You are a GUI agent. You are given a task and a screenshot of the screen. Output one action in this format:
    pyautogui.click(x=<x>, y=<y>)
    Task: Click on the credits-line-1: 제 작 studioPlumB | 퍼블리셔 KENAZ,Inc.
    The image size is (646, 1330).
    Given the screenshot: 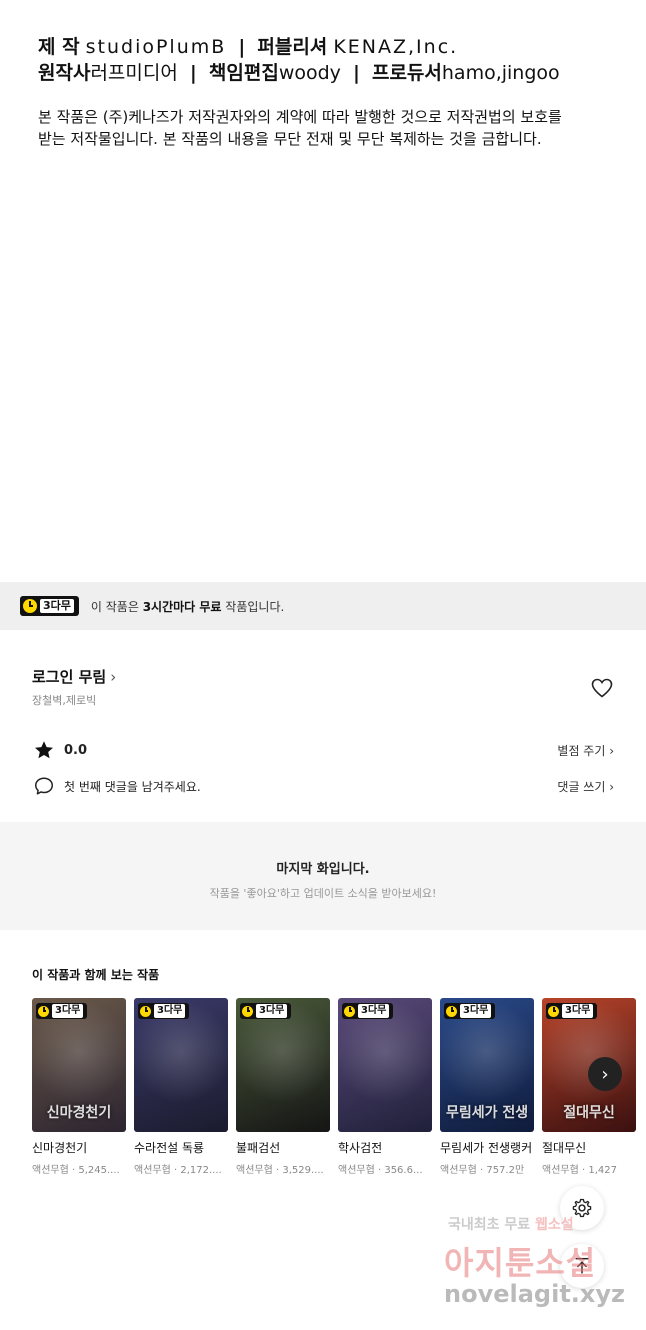 What is the action you would take?
    pyautogui.click(x=328, y=47)
    